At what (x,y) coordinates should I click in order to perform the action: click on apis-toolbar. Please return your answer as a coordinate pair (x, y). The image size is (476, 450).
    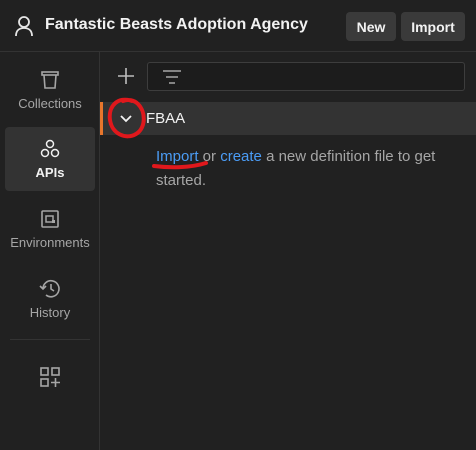
    Looking at the image, I should click on (288, 76).